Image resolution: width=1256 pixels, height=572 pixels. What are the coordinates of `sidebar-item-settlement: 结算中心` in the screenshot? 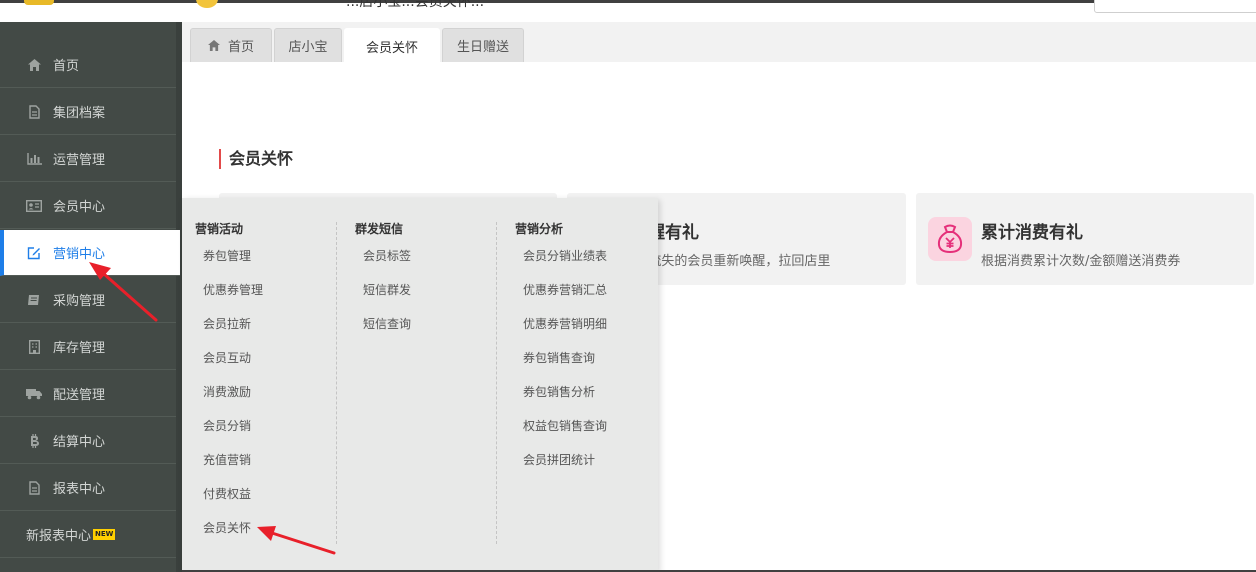 It's located at (88, 441).